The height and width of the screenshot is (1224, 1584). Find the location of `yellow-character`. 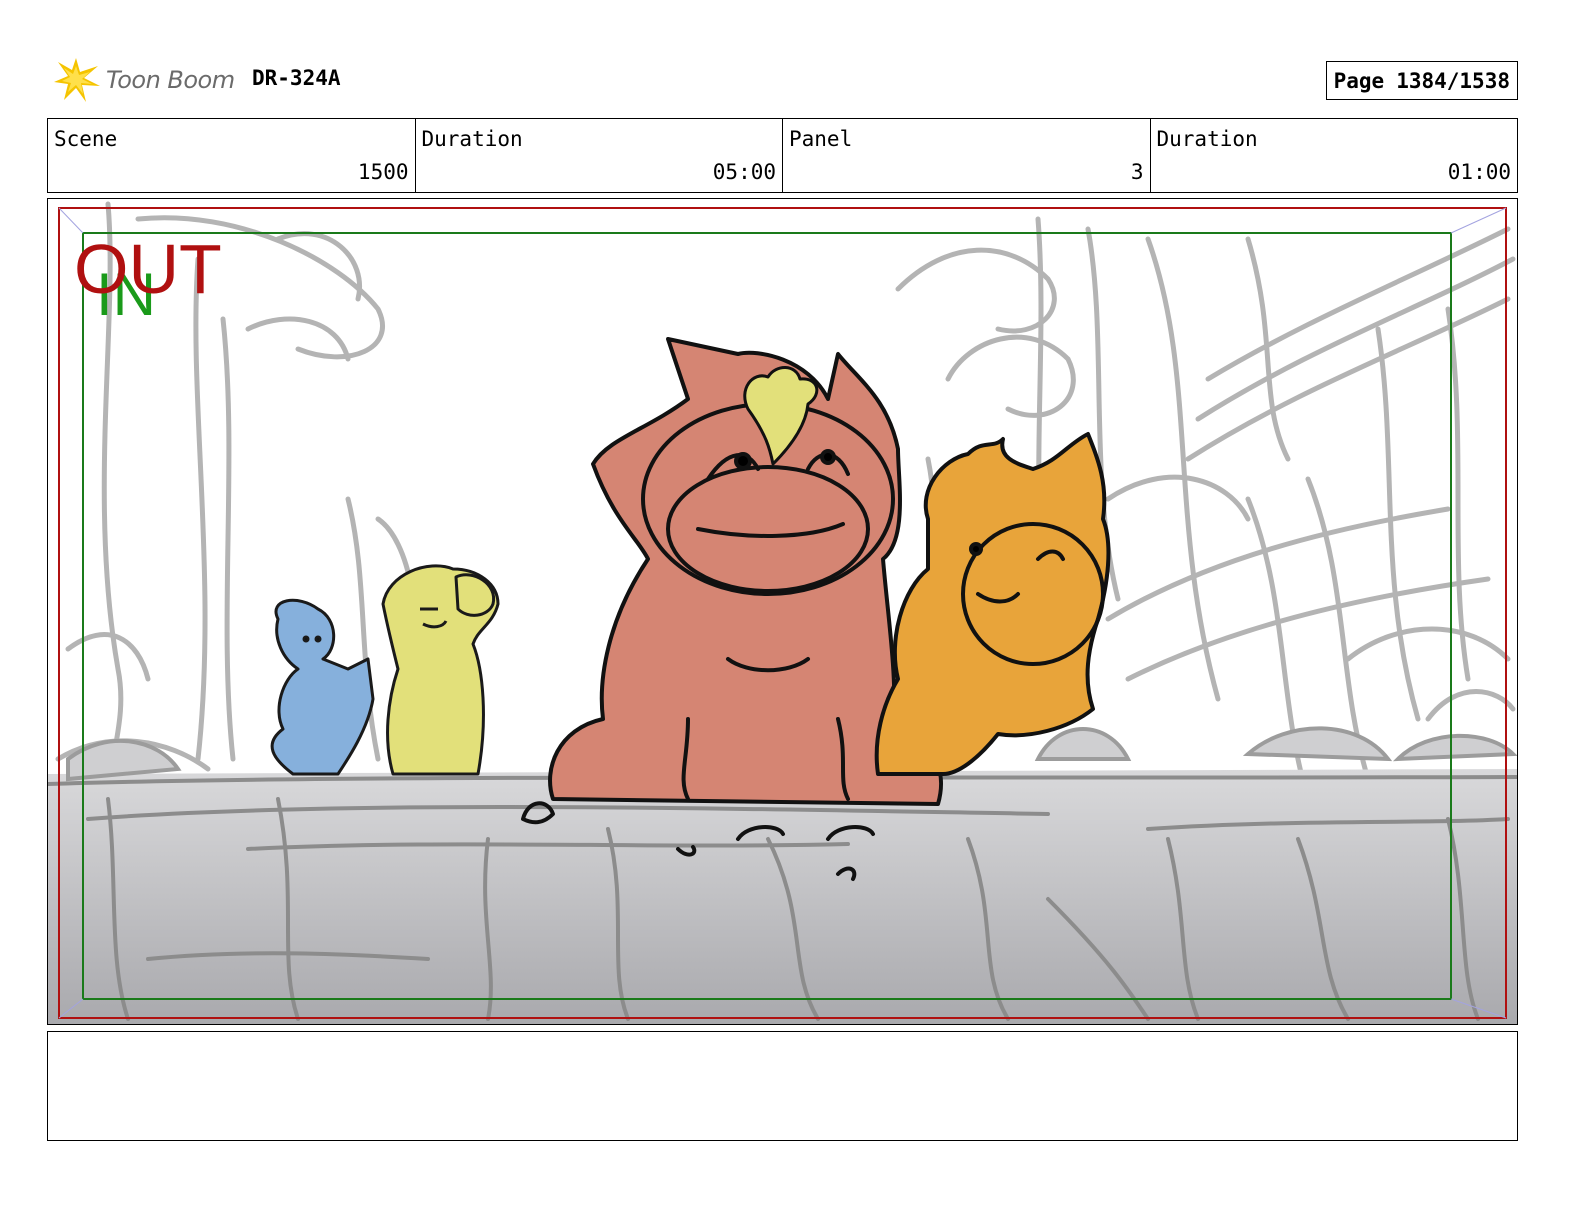

yellow-character is located at coordinates (440, 670).